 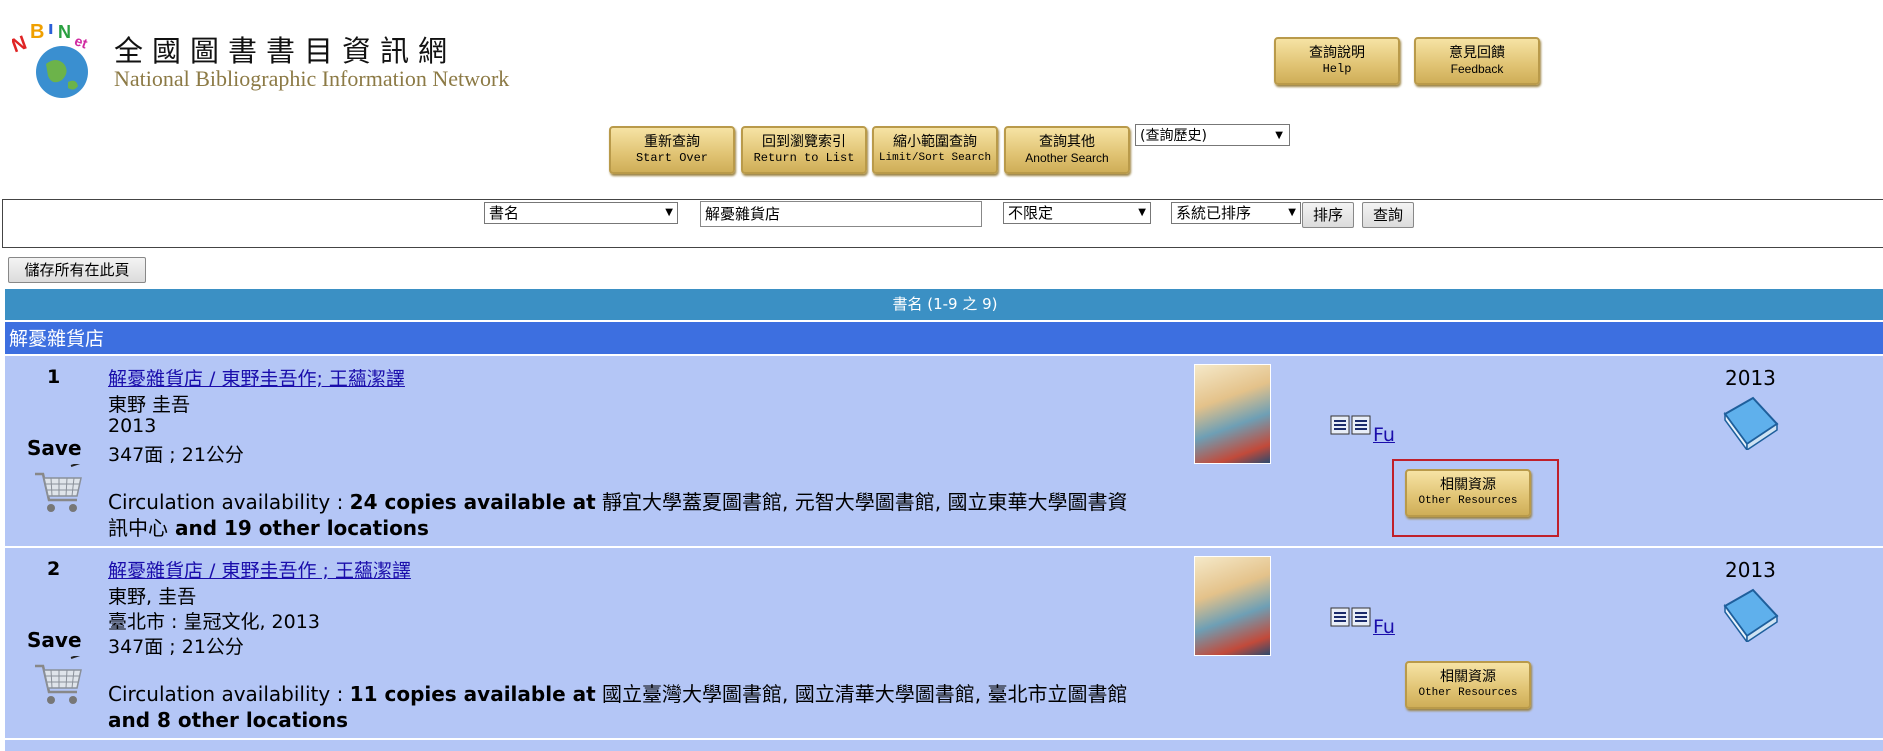 What do you see at coordinates (504, 213) in the screenshot?
I see `search-field-value: 書名` at bounding box center [504, 213].